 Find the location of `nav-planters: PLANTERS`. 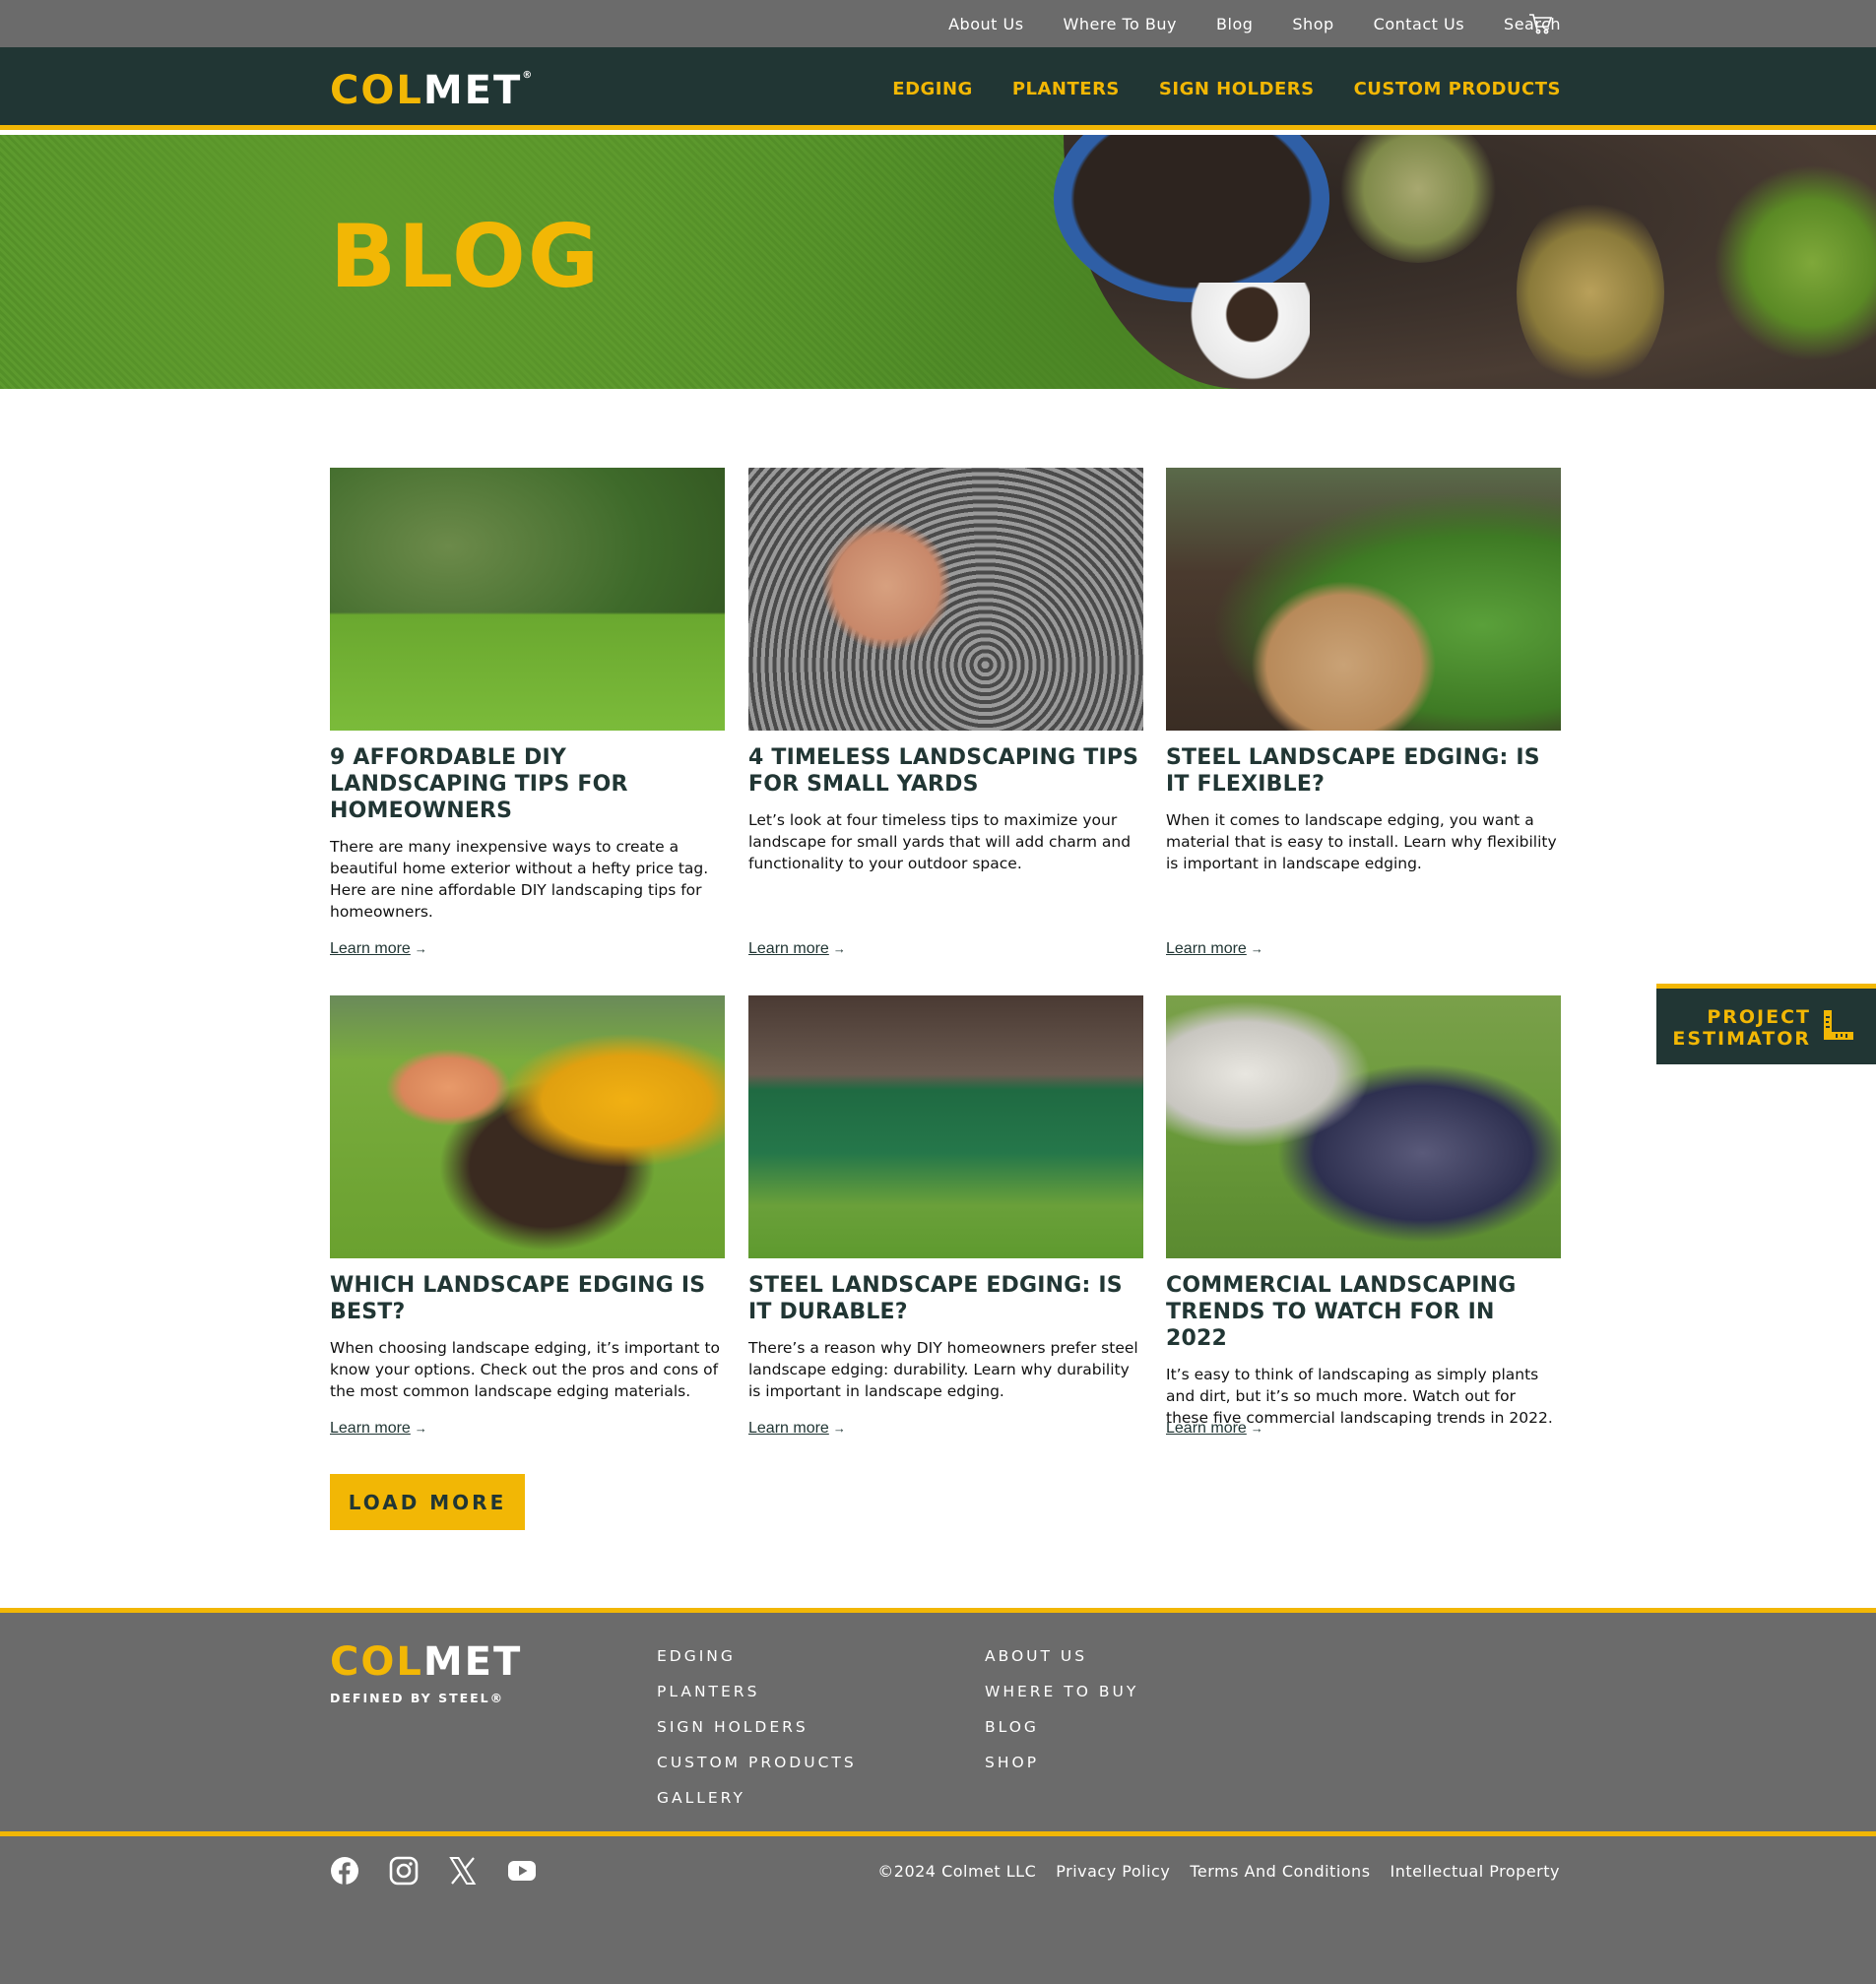

nav-planters: PLANTERS is located at coordinates (1066, 89).